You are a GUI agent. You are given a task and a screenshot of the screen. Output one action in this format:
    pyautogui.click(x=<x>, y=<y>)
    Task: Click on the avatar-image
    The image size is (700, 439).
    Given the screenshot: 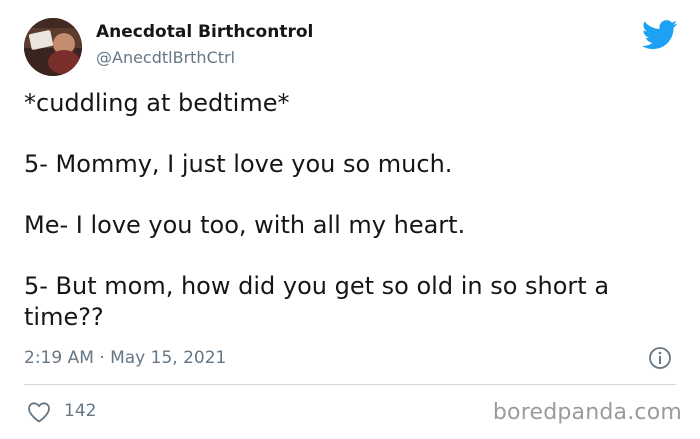 What is the action you would take?
    pyautogui.click(x=53, y=47)
    